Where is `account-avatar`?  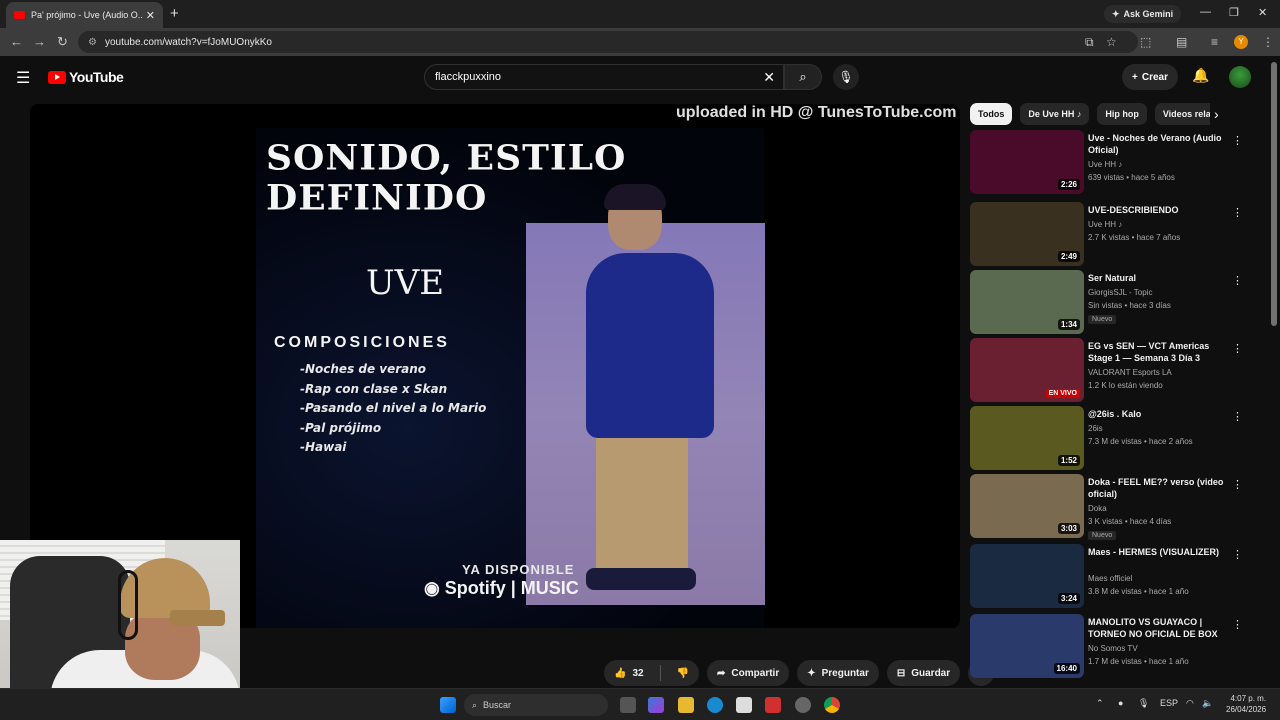 account-avatar is located at coordinates (1240, 77).